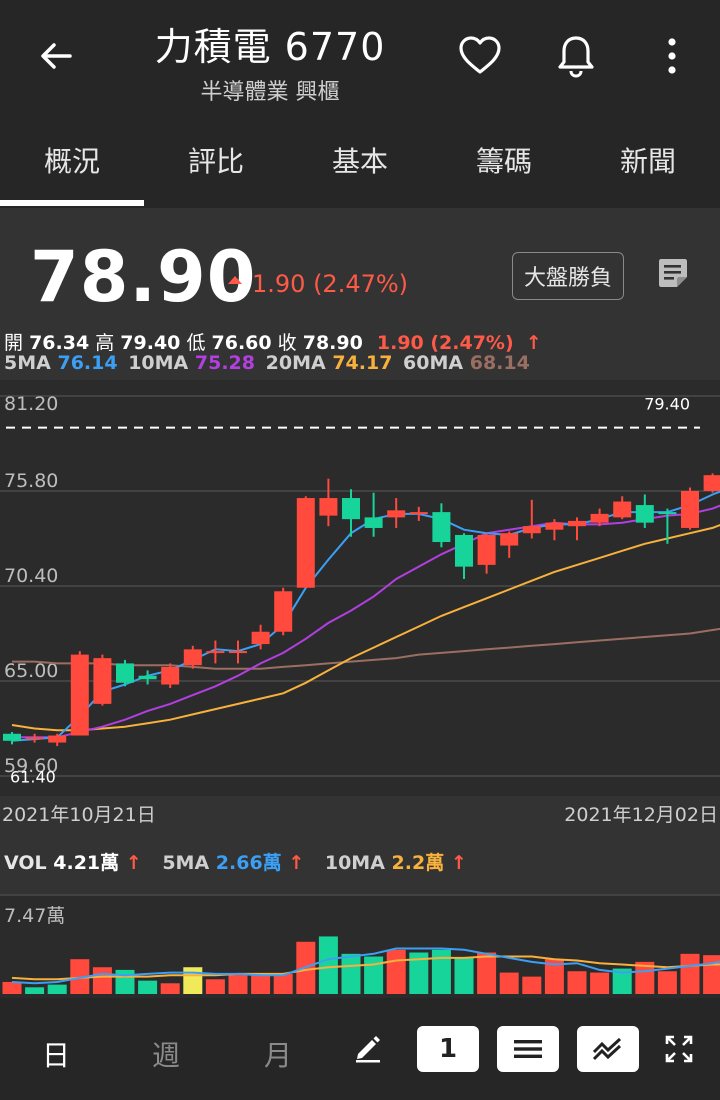 The image size is (720, 1100). What do you see at coordinates (448, 1049) in the screenshot?
I see `count-button: 1` at bounding box center [448, 1049].